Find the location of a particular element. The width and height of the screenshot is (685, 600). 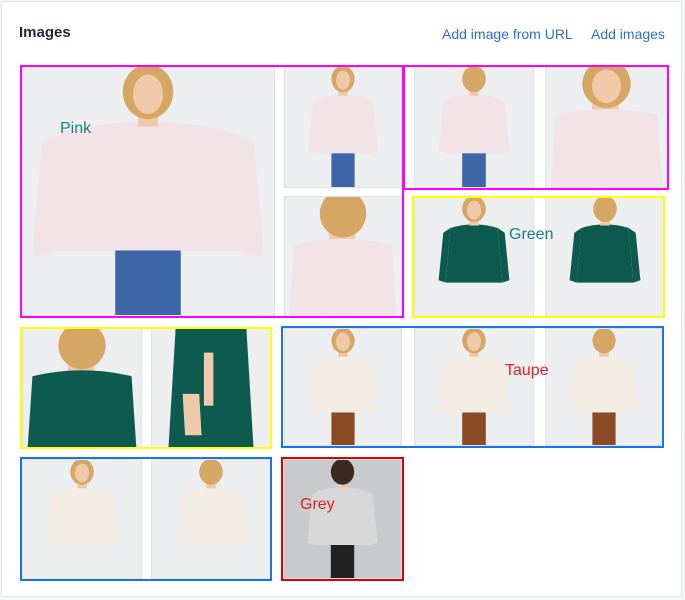

back-slit is located at coordinates (208, 379).